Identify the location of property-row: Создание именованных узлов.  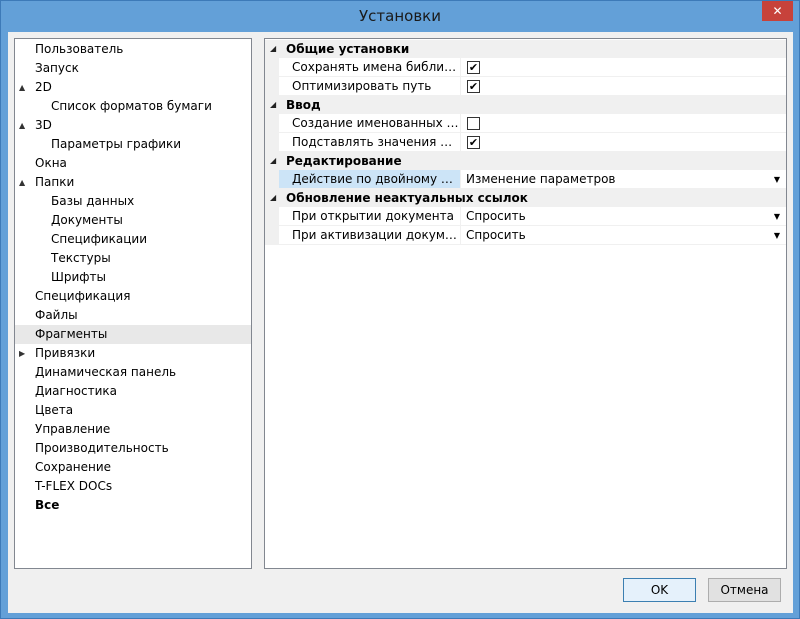
(525, 123).